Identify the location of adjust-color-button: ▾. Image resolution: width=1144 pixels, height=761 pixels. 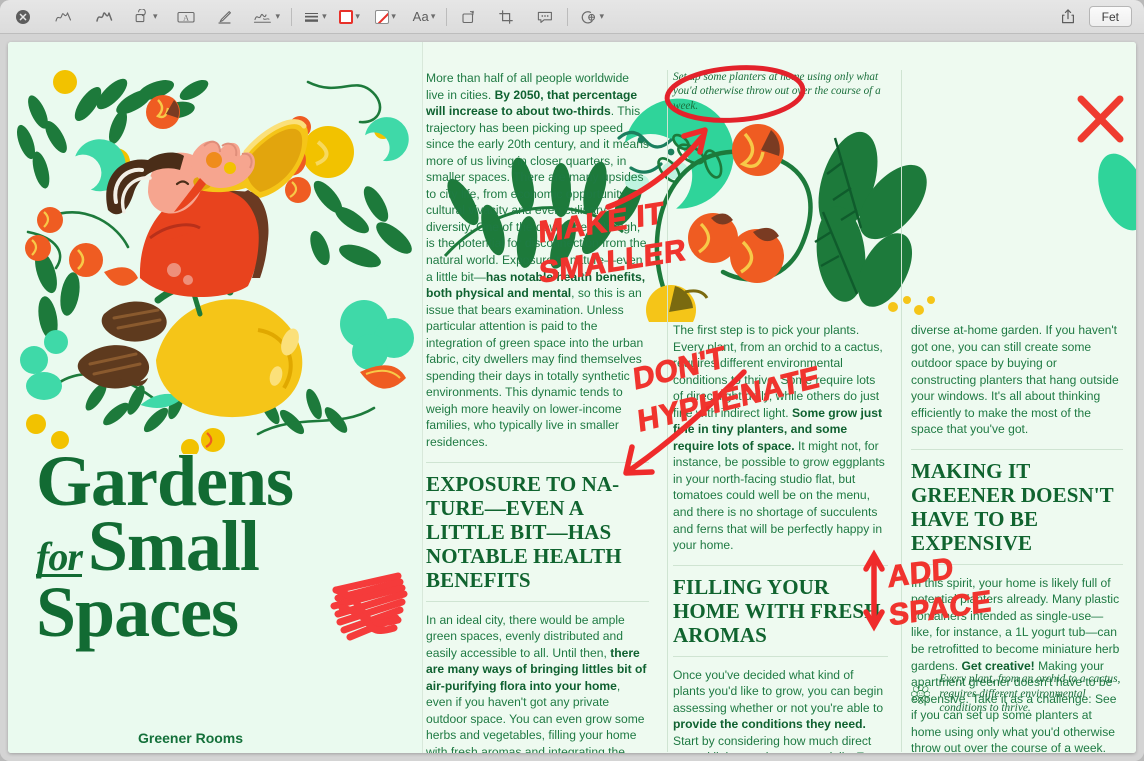
(591, 17).